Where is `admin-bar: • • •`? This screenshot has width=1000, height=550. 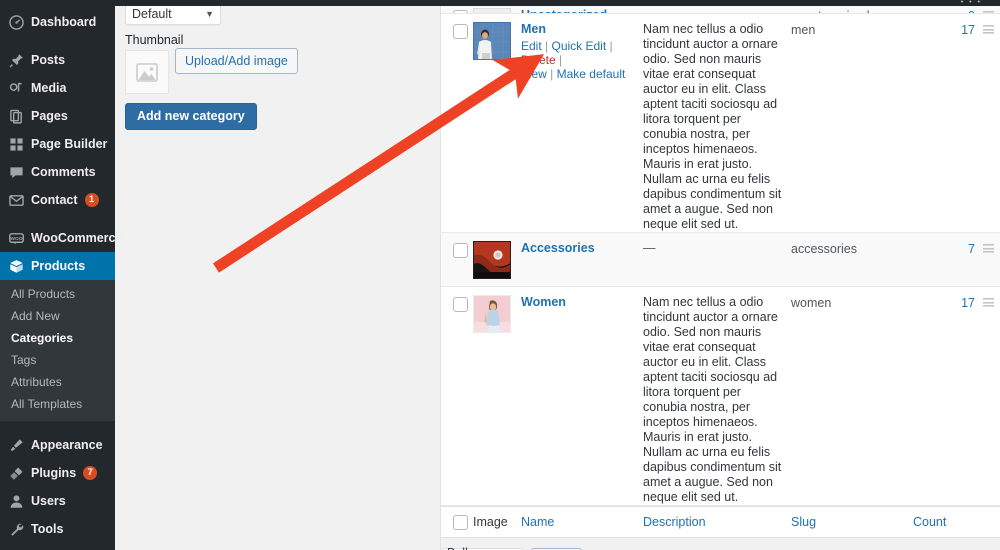 admin-bar: • • • is located at coordinates (500, 3).